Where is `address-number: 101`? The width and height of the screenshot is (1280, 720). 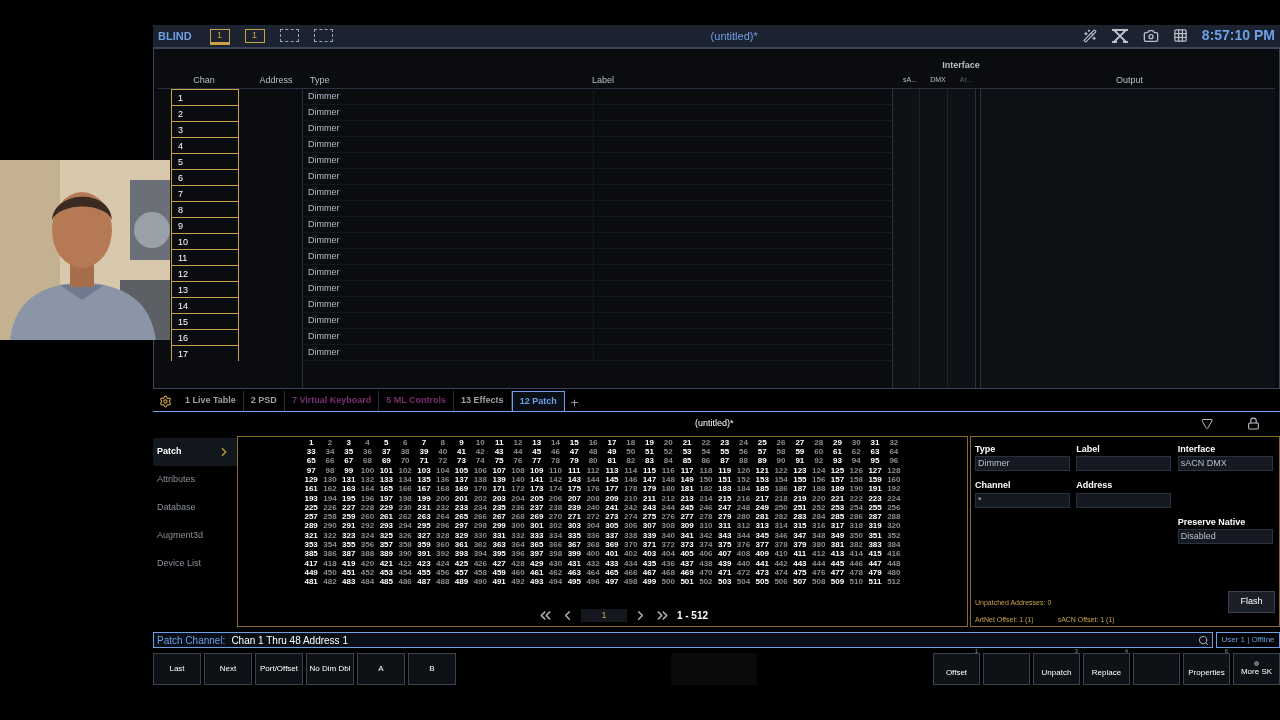 address-number: 101 is located at coordinates (386, 470).